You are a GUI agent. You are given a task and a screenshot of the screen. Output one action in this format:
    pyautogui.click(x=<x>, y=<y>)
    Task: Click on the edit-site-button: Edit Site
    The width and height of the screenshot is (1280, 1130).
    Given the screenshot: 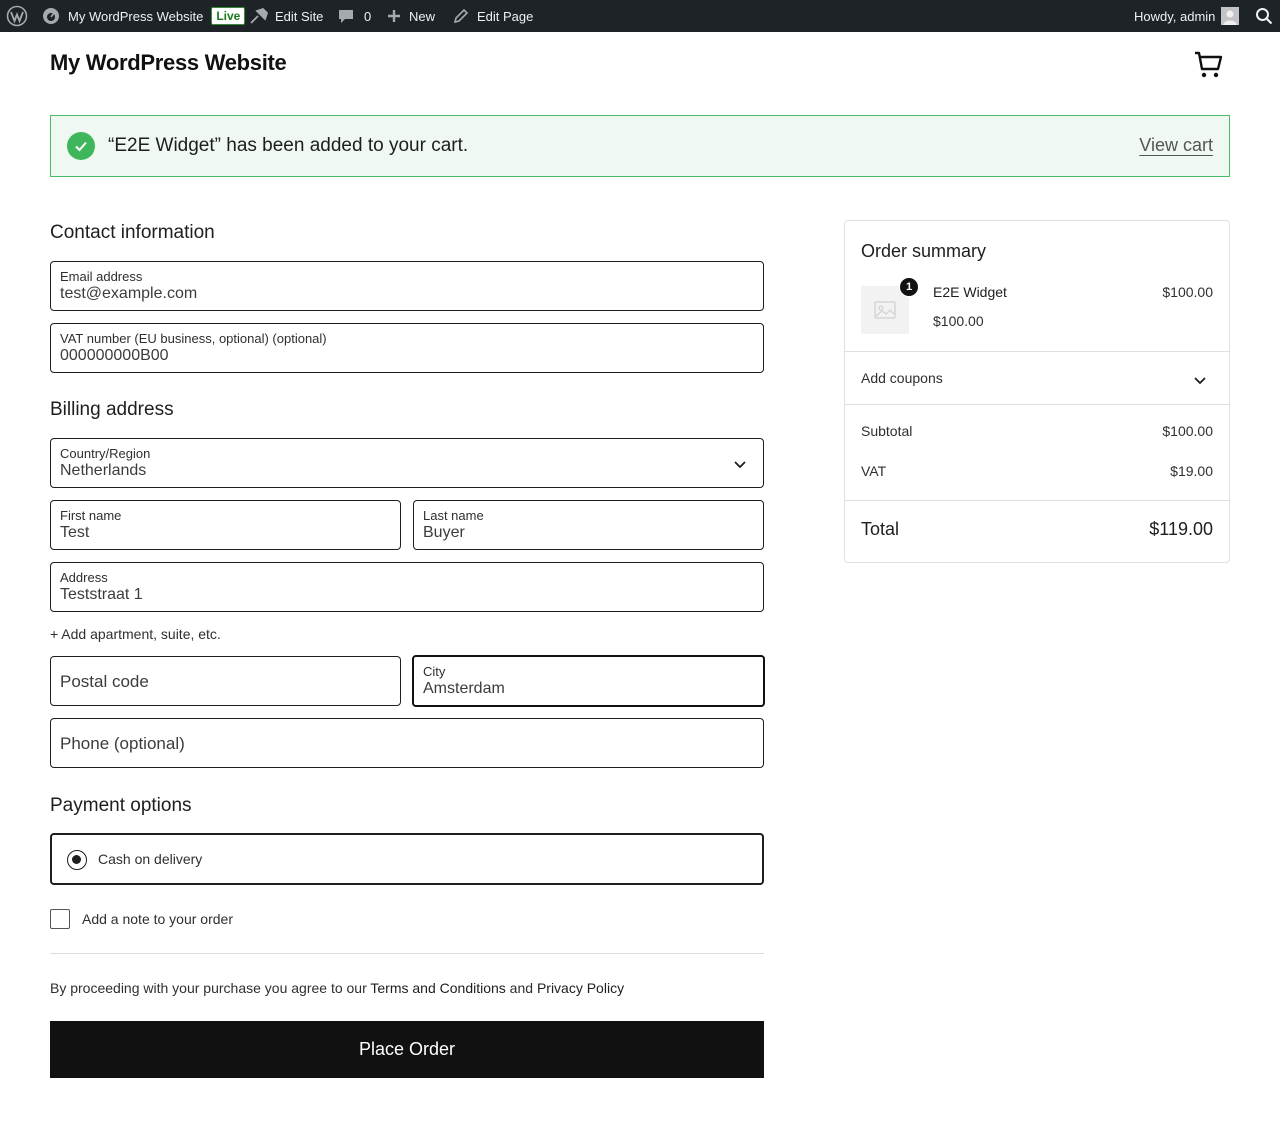 What is the action you would take?
    pyautogui.click(x=286, y=16)
    